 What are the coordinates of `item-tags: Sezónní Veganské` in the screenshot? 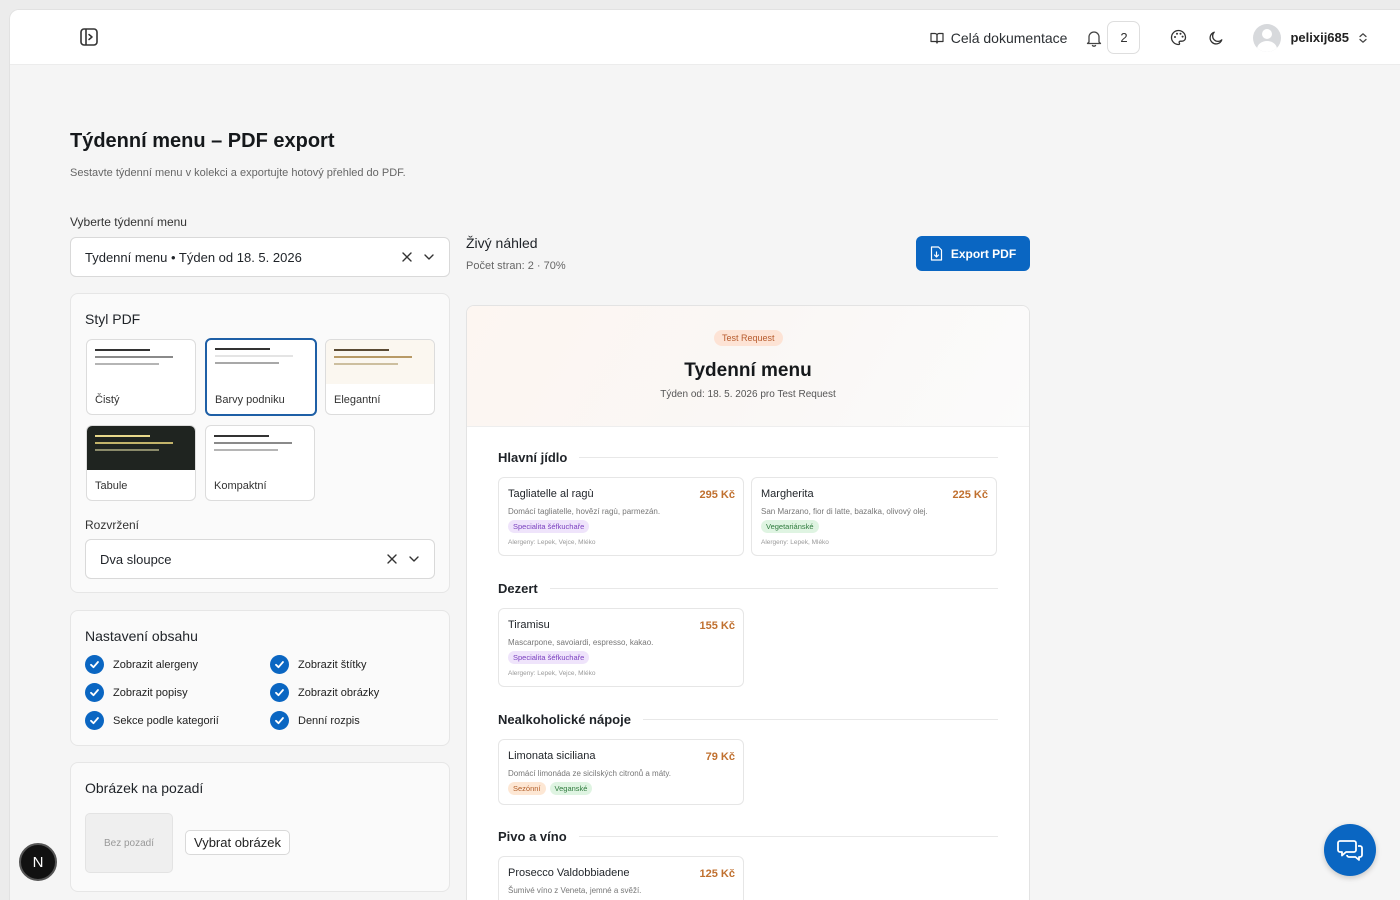 It's located at (550, 788).